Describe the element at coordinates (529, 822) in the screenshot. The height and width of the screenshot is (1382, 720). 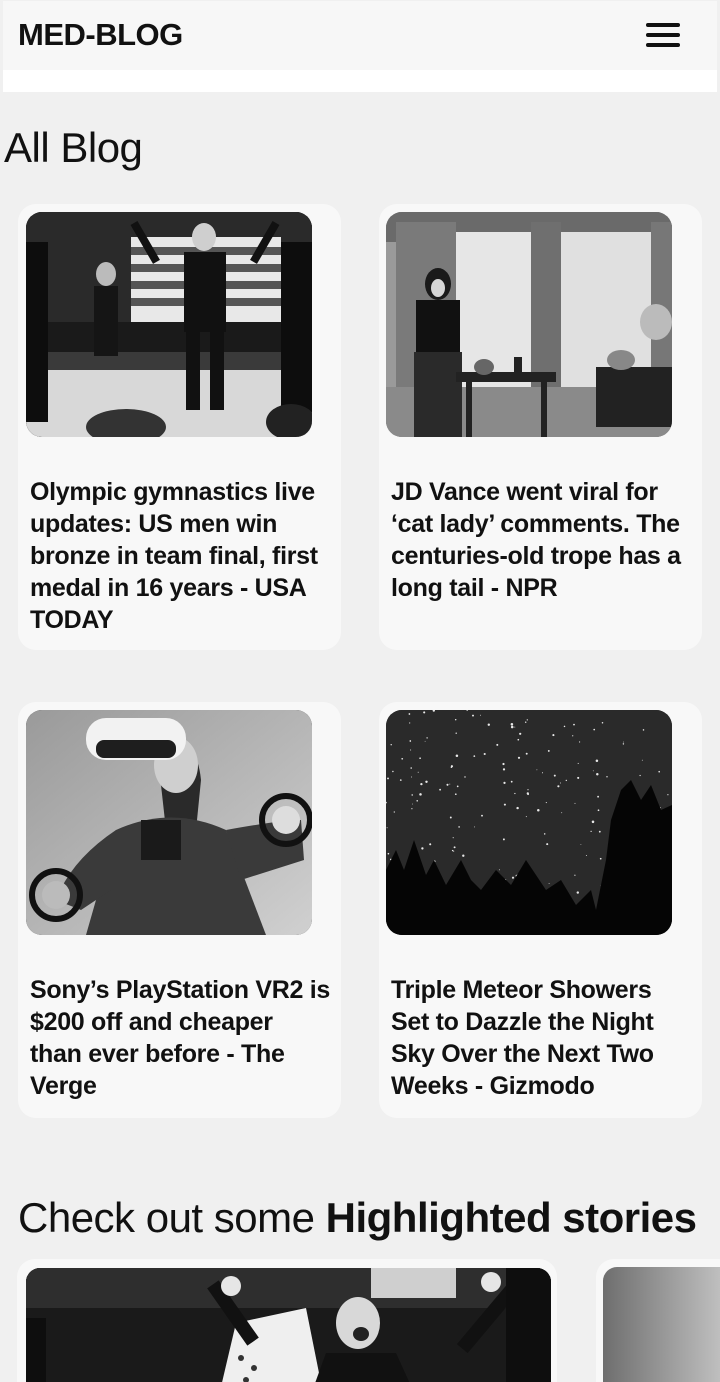
I see `starry-night-sky-photo` at that location.